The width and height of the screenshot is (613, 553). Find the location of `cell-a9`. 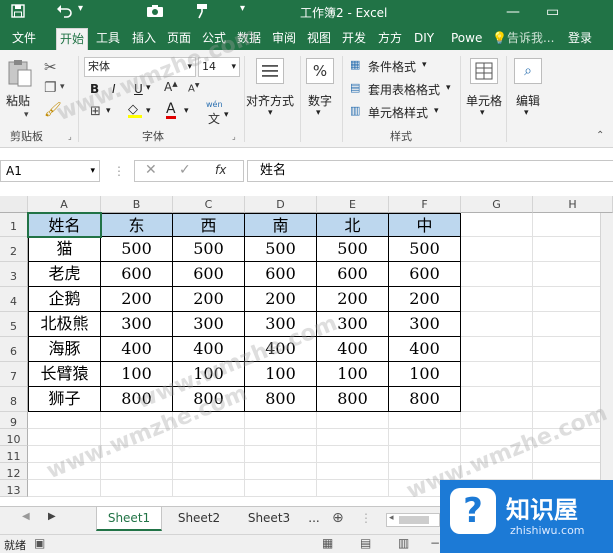

cell-a9 is located at coordinates (64, 420).